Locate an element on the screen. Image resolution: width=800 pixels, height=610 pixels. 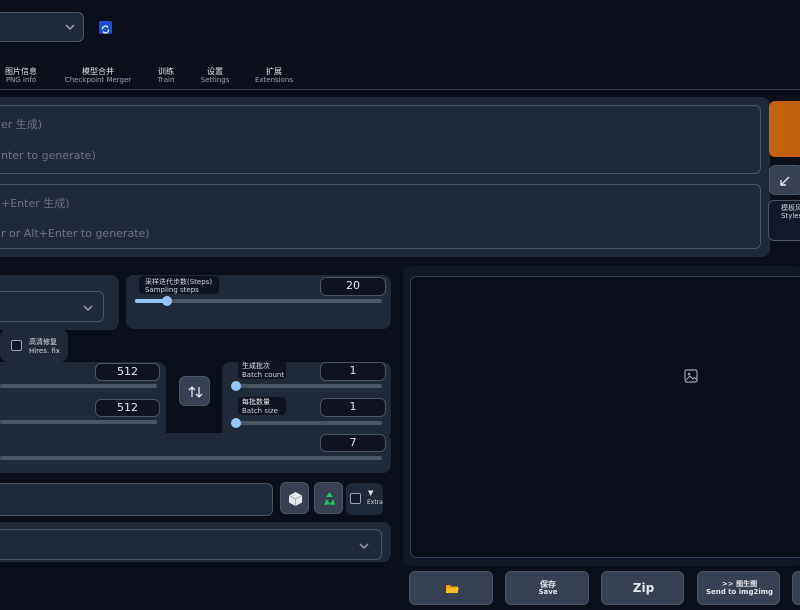
tab-label-en: Train is located at coordinates (166, 80).